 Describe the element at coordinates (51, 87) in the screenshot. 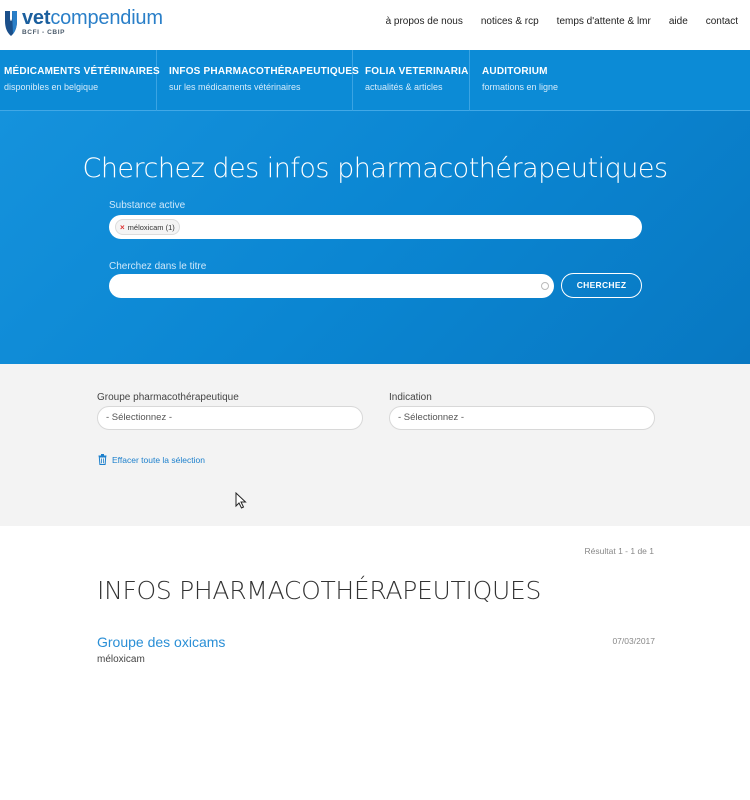

I see `nav-subtitle: disponibles en belgique` at that location.